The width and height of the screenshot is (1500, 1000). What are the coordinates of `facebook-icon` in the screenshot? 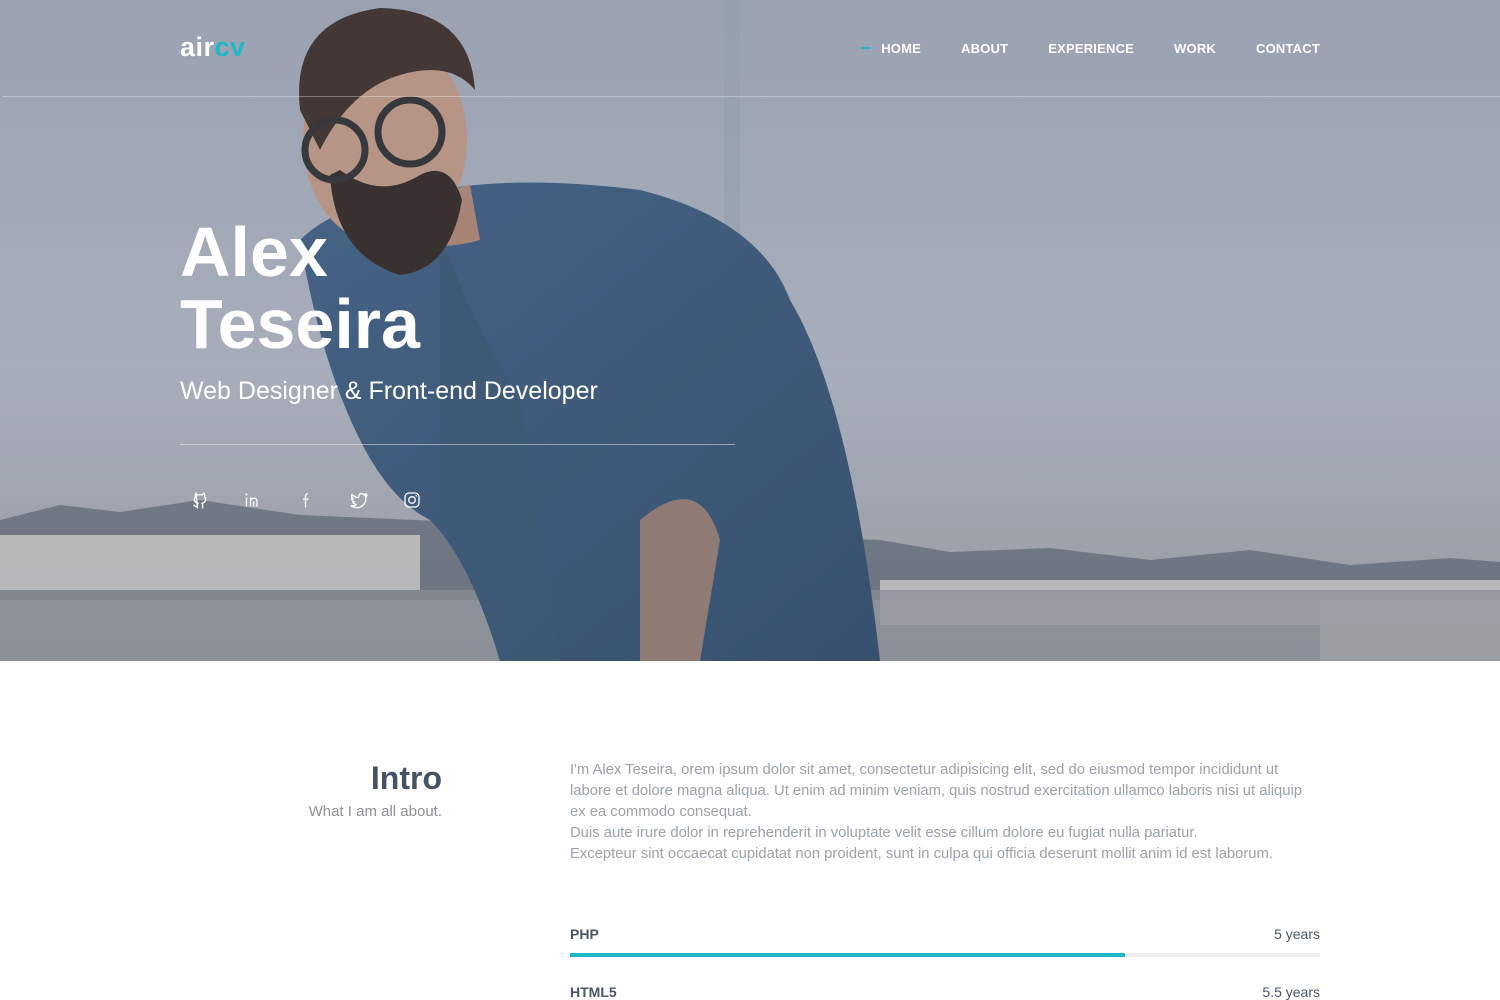 It's located at (306, 500).